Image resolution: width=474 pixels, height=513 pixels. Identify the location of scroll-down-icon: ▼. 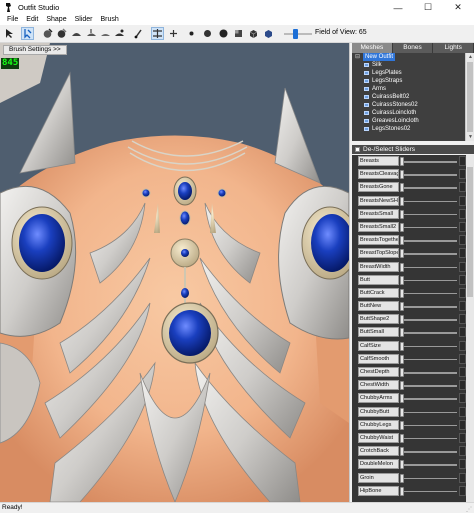
(470, 137).